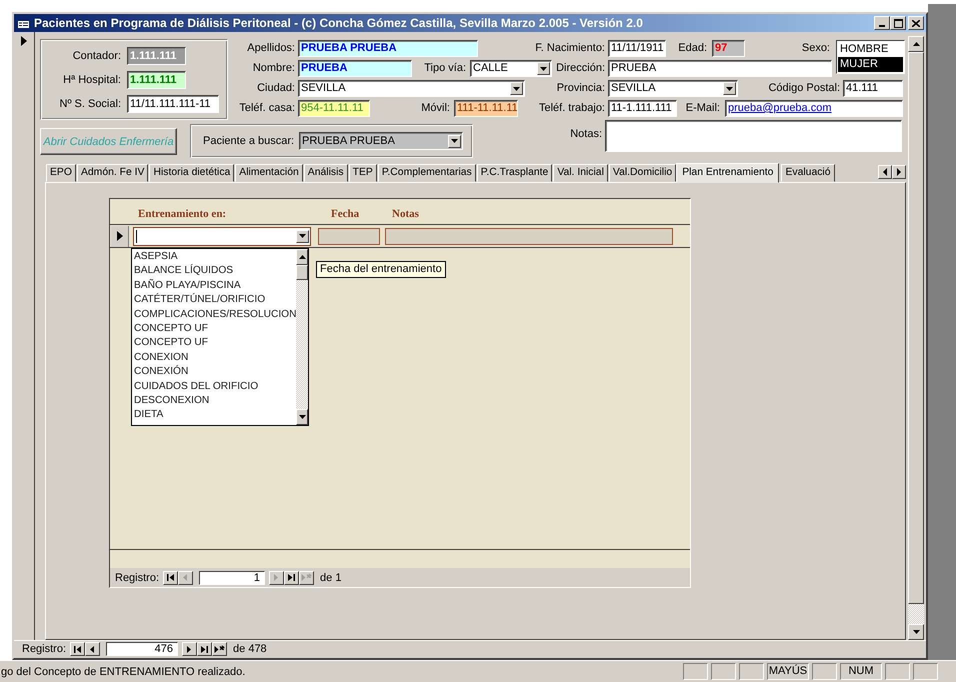 This screenshot has height=682, width=956. What do you see at coordinates (916, 23) in the screenshot?
I see `close-button` at bounding box center [916, 23].